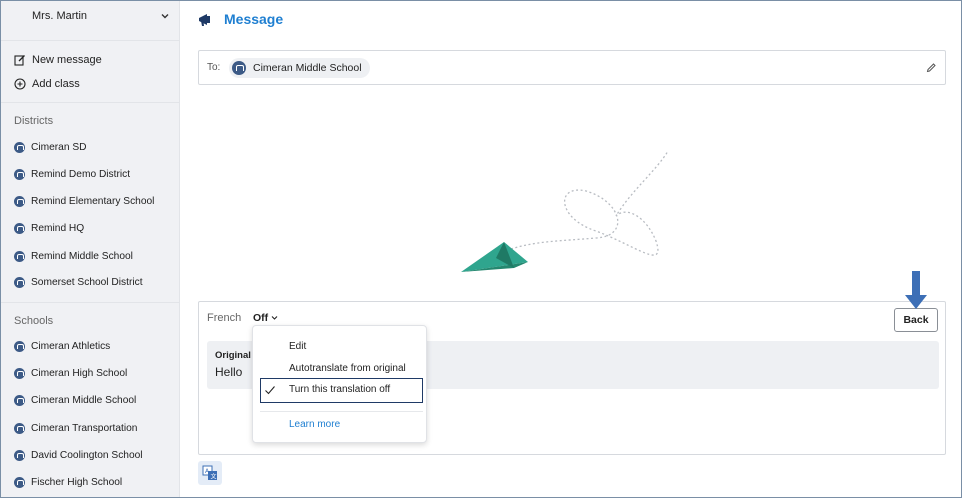  What do you see at coordinates (71, 346) in the screenshot?
I see `sidebar-item-label: Cimeran Athletics` at bounding box center [71, 346].